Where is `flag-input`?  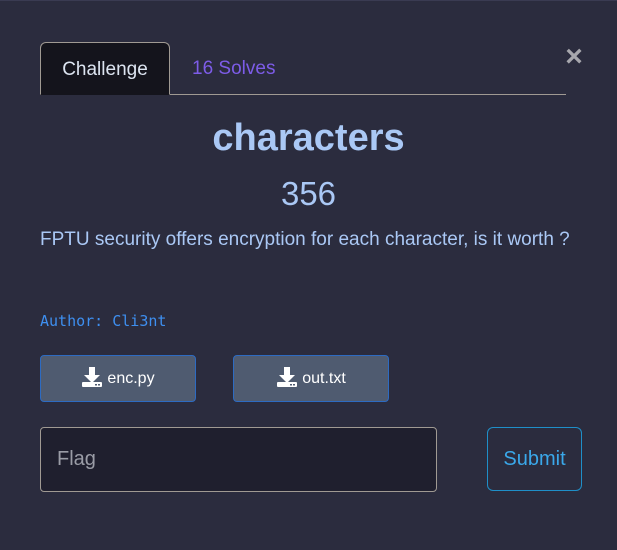 flag-input is located at coordinates (238, 459).